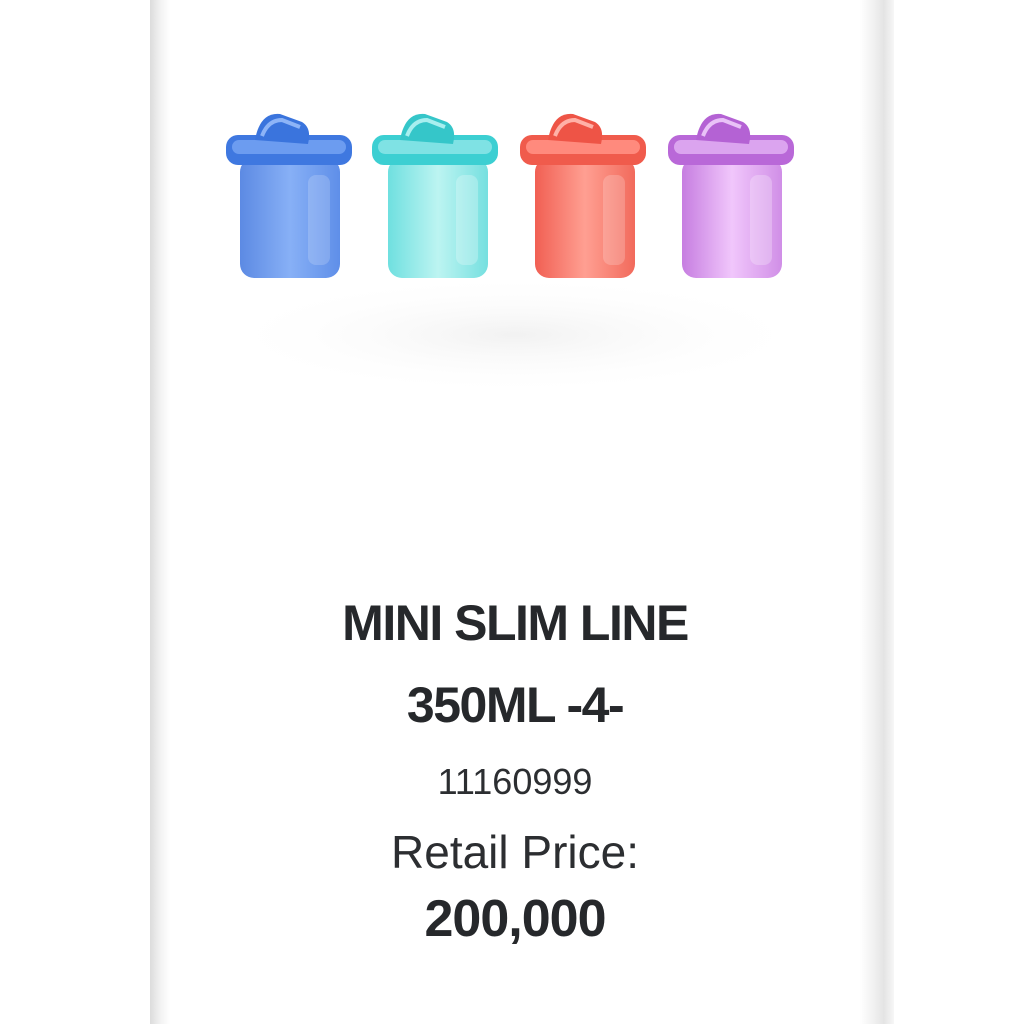 The width and height of the screenshot is (1024, 1024). I want to click on retail-price-label: Retail Price:, so click(515, 852).